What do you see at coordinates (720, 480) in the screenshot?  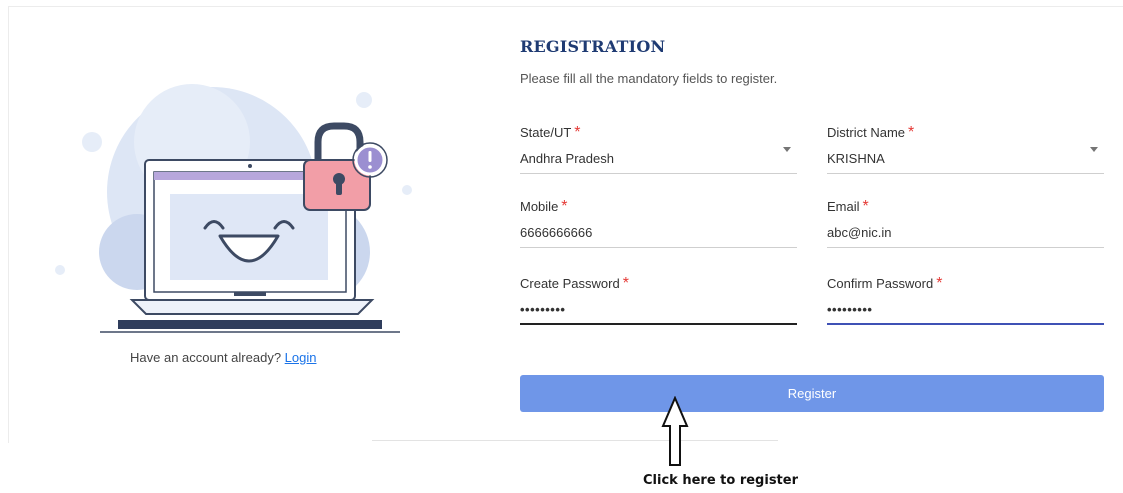 I see `register-hint-text: Click here to register` at bounding box center [720, 480].